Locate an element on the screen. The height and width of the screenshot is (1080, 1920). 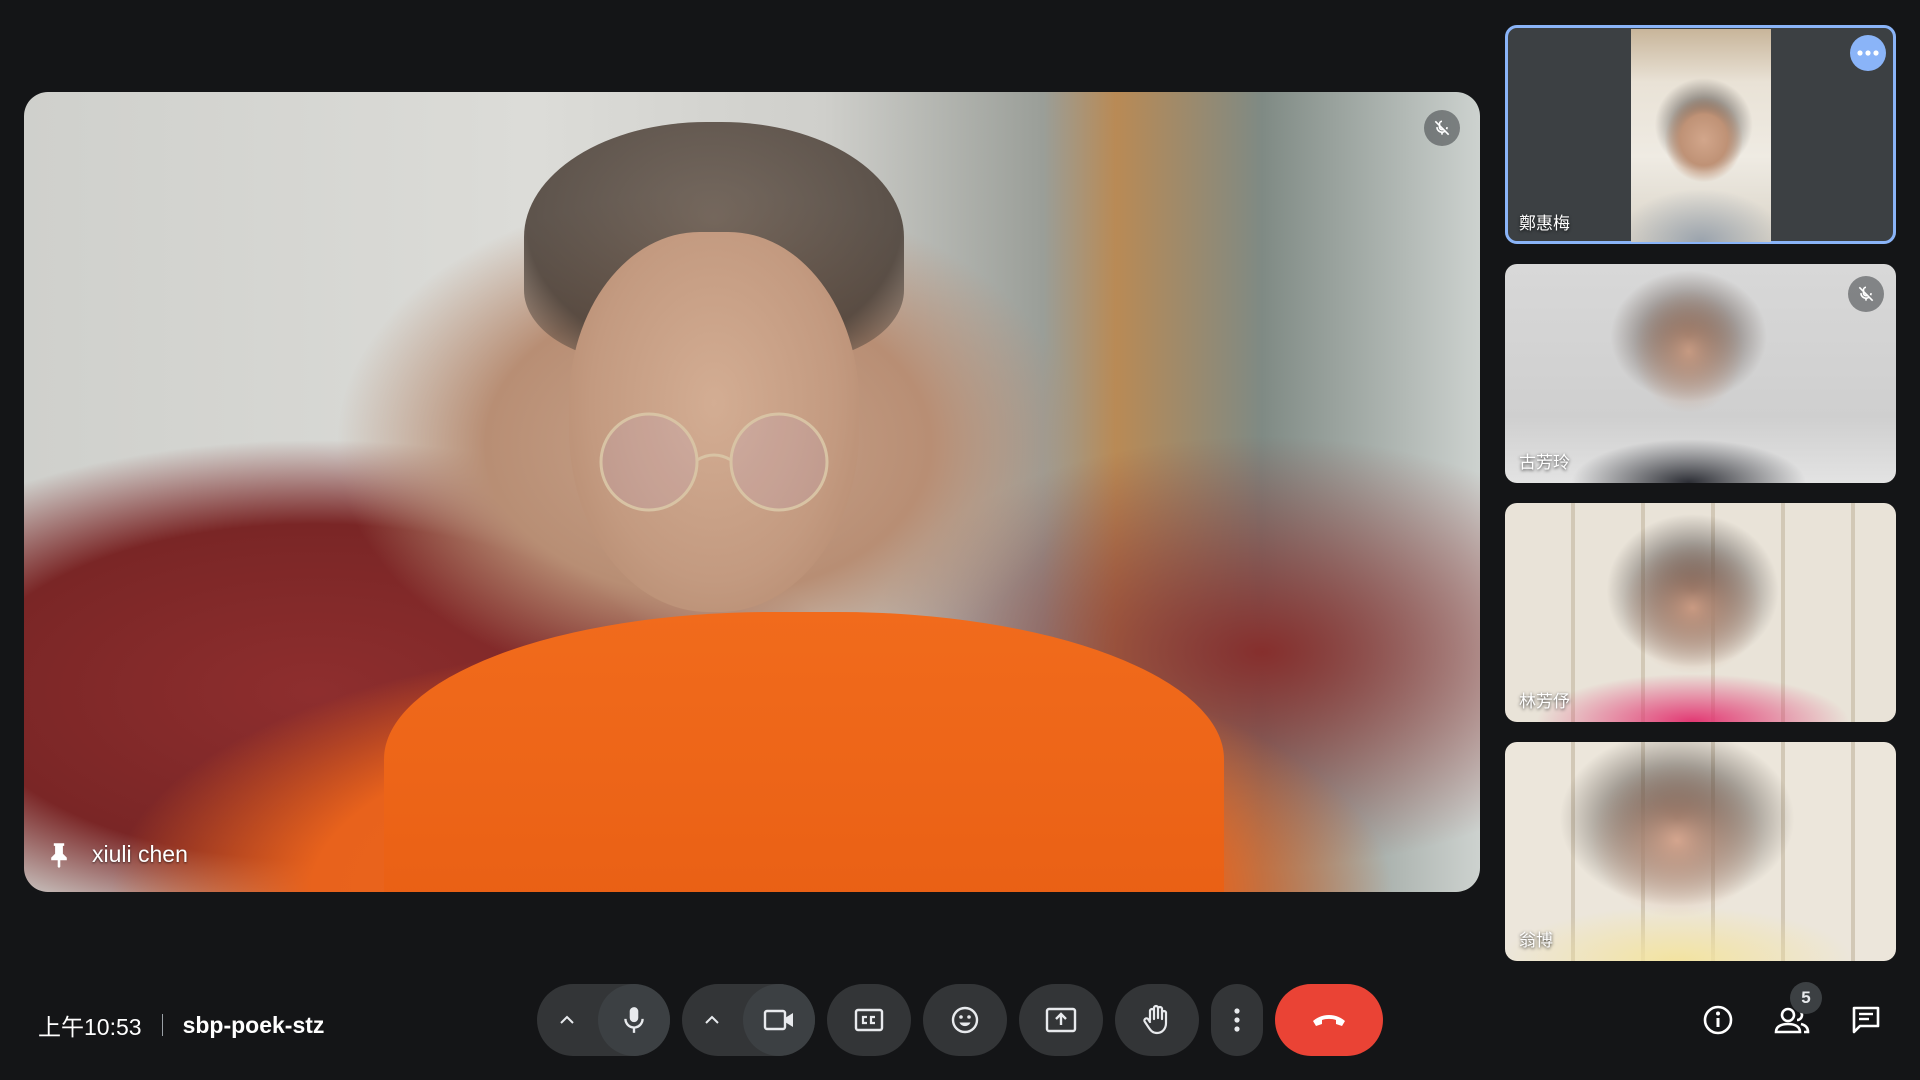
participant-tile-4: 翁博 is located at coordinates (1700, 851).